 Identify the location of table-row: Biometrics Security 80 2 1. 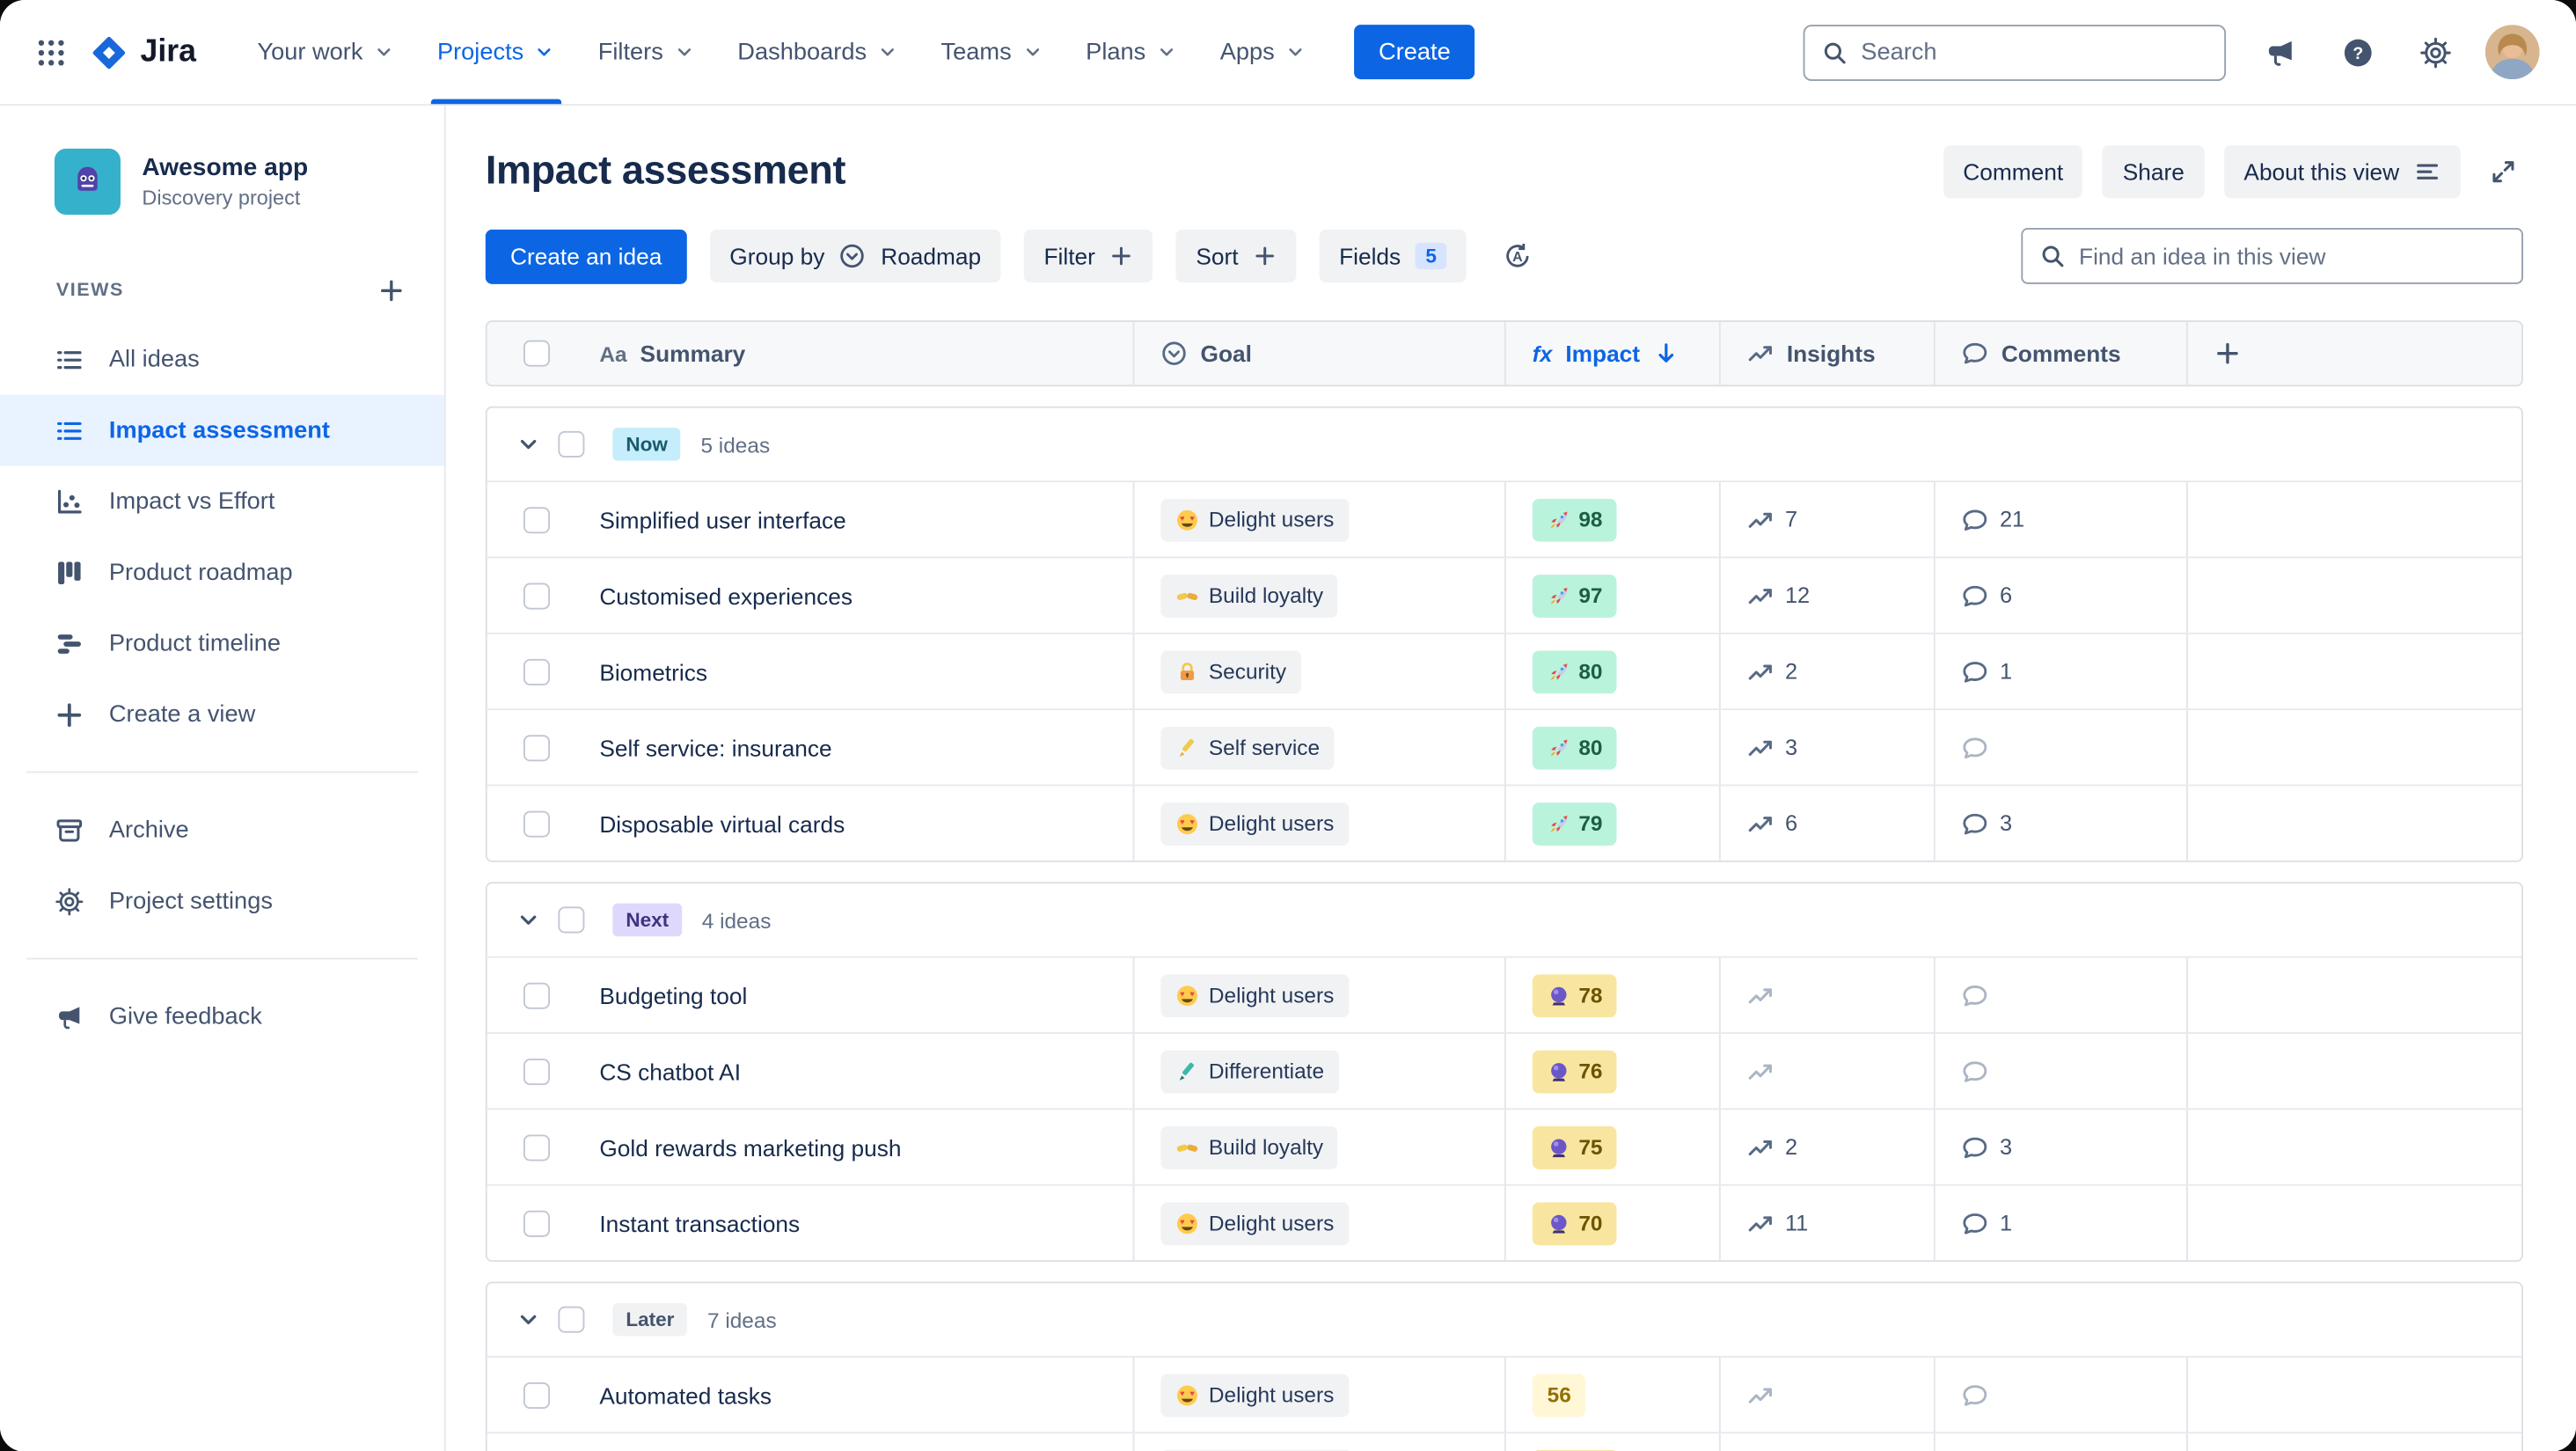
(1504, 670).